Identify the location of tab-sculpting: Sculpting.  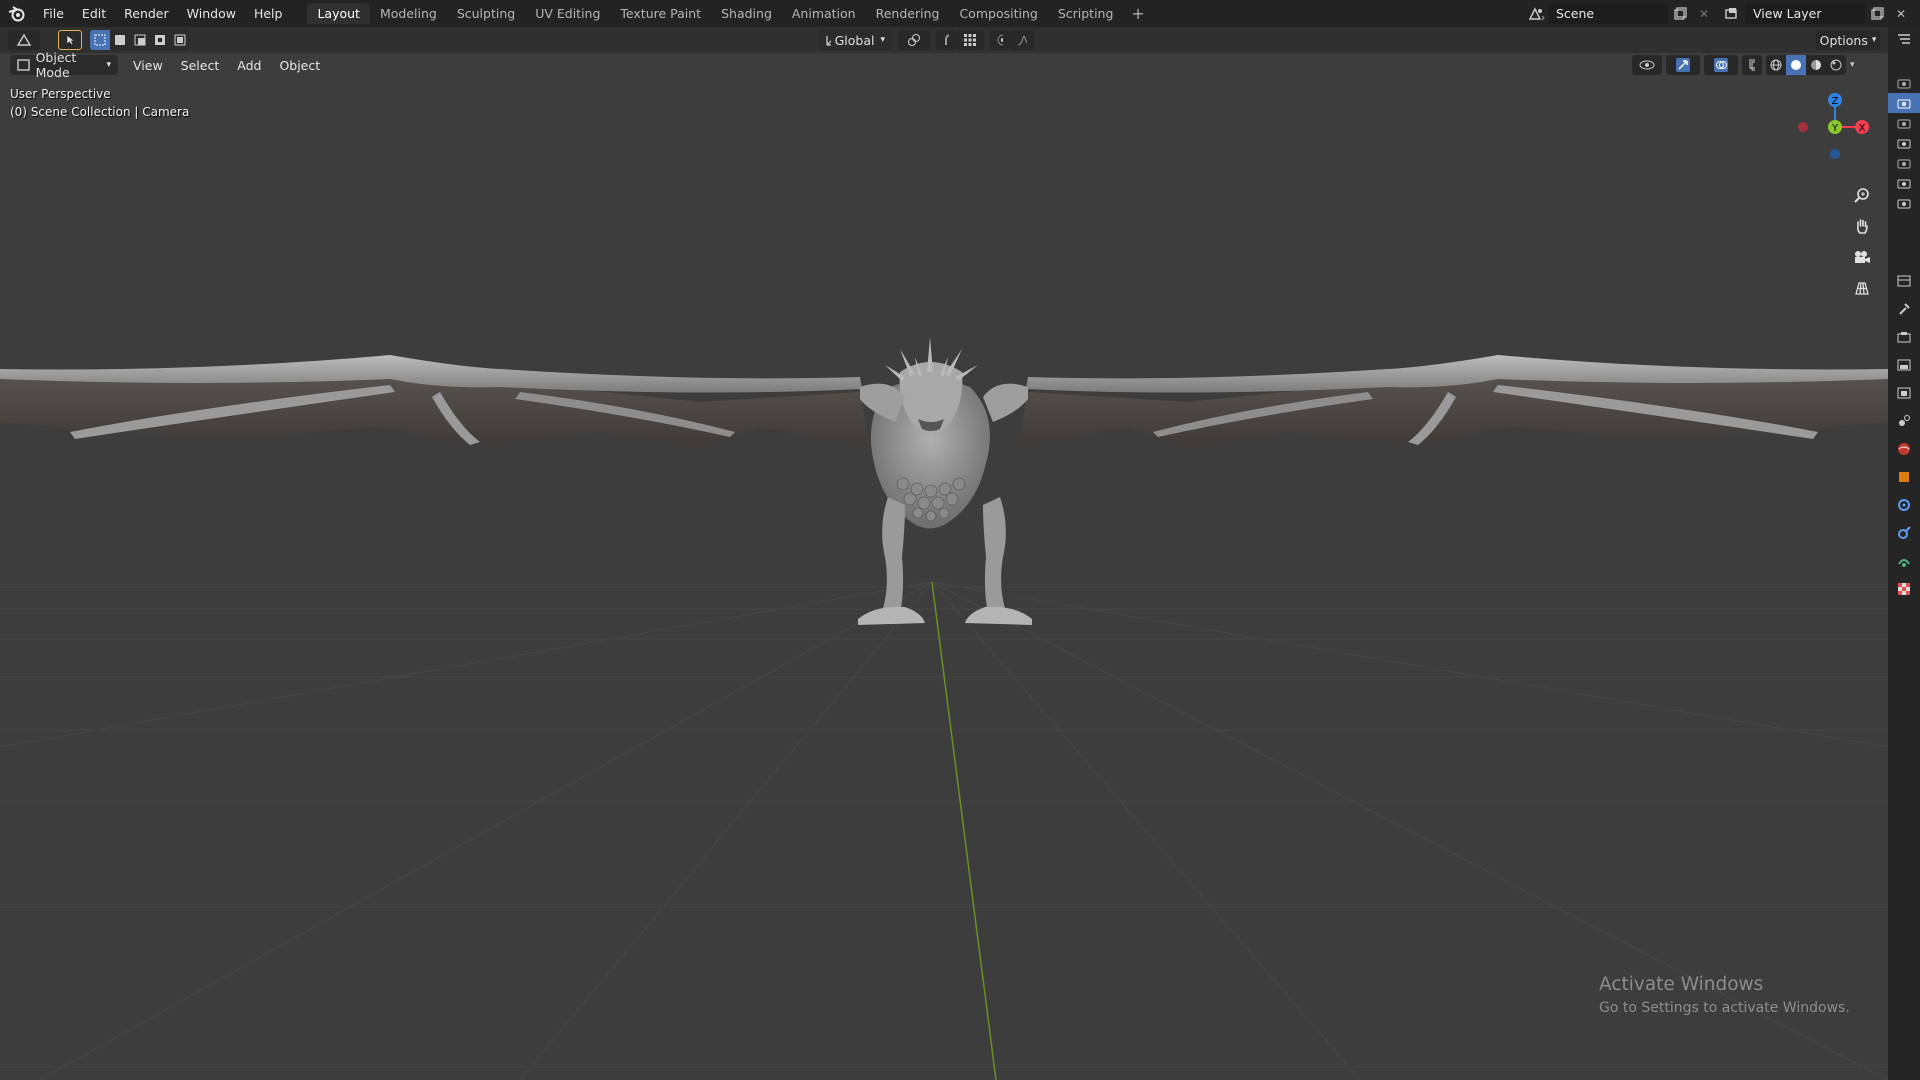
(486, 13).